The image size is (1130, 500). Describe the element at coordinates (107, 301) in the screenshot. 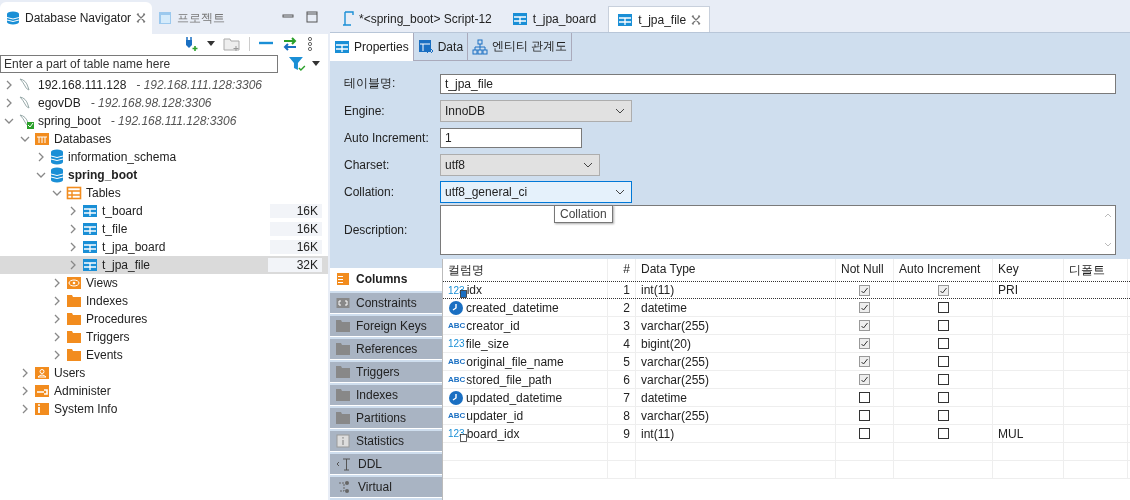

I see `tree-item: Indexes` at that location.